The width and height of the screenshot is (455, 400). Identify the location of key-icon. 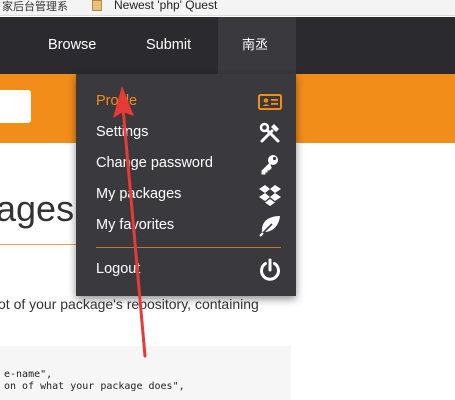
(269, 165).